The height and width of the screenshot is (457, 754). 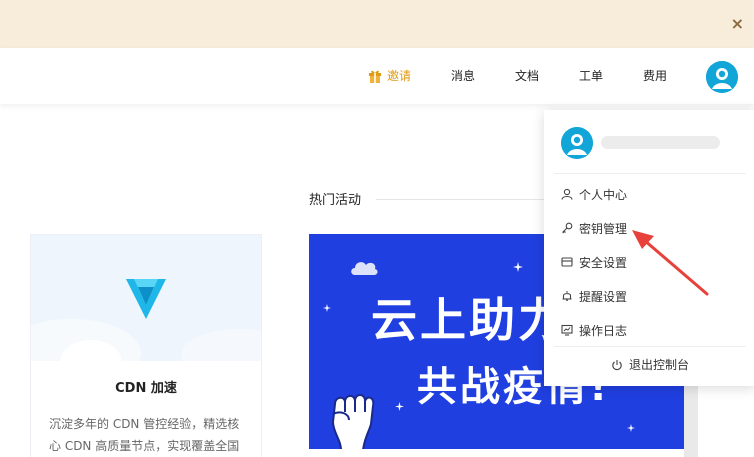 I want to click on bell-icon, so click(x=567, y=296).